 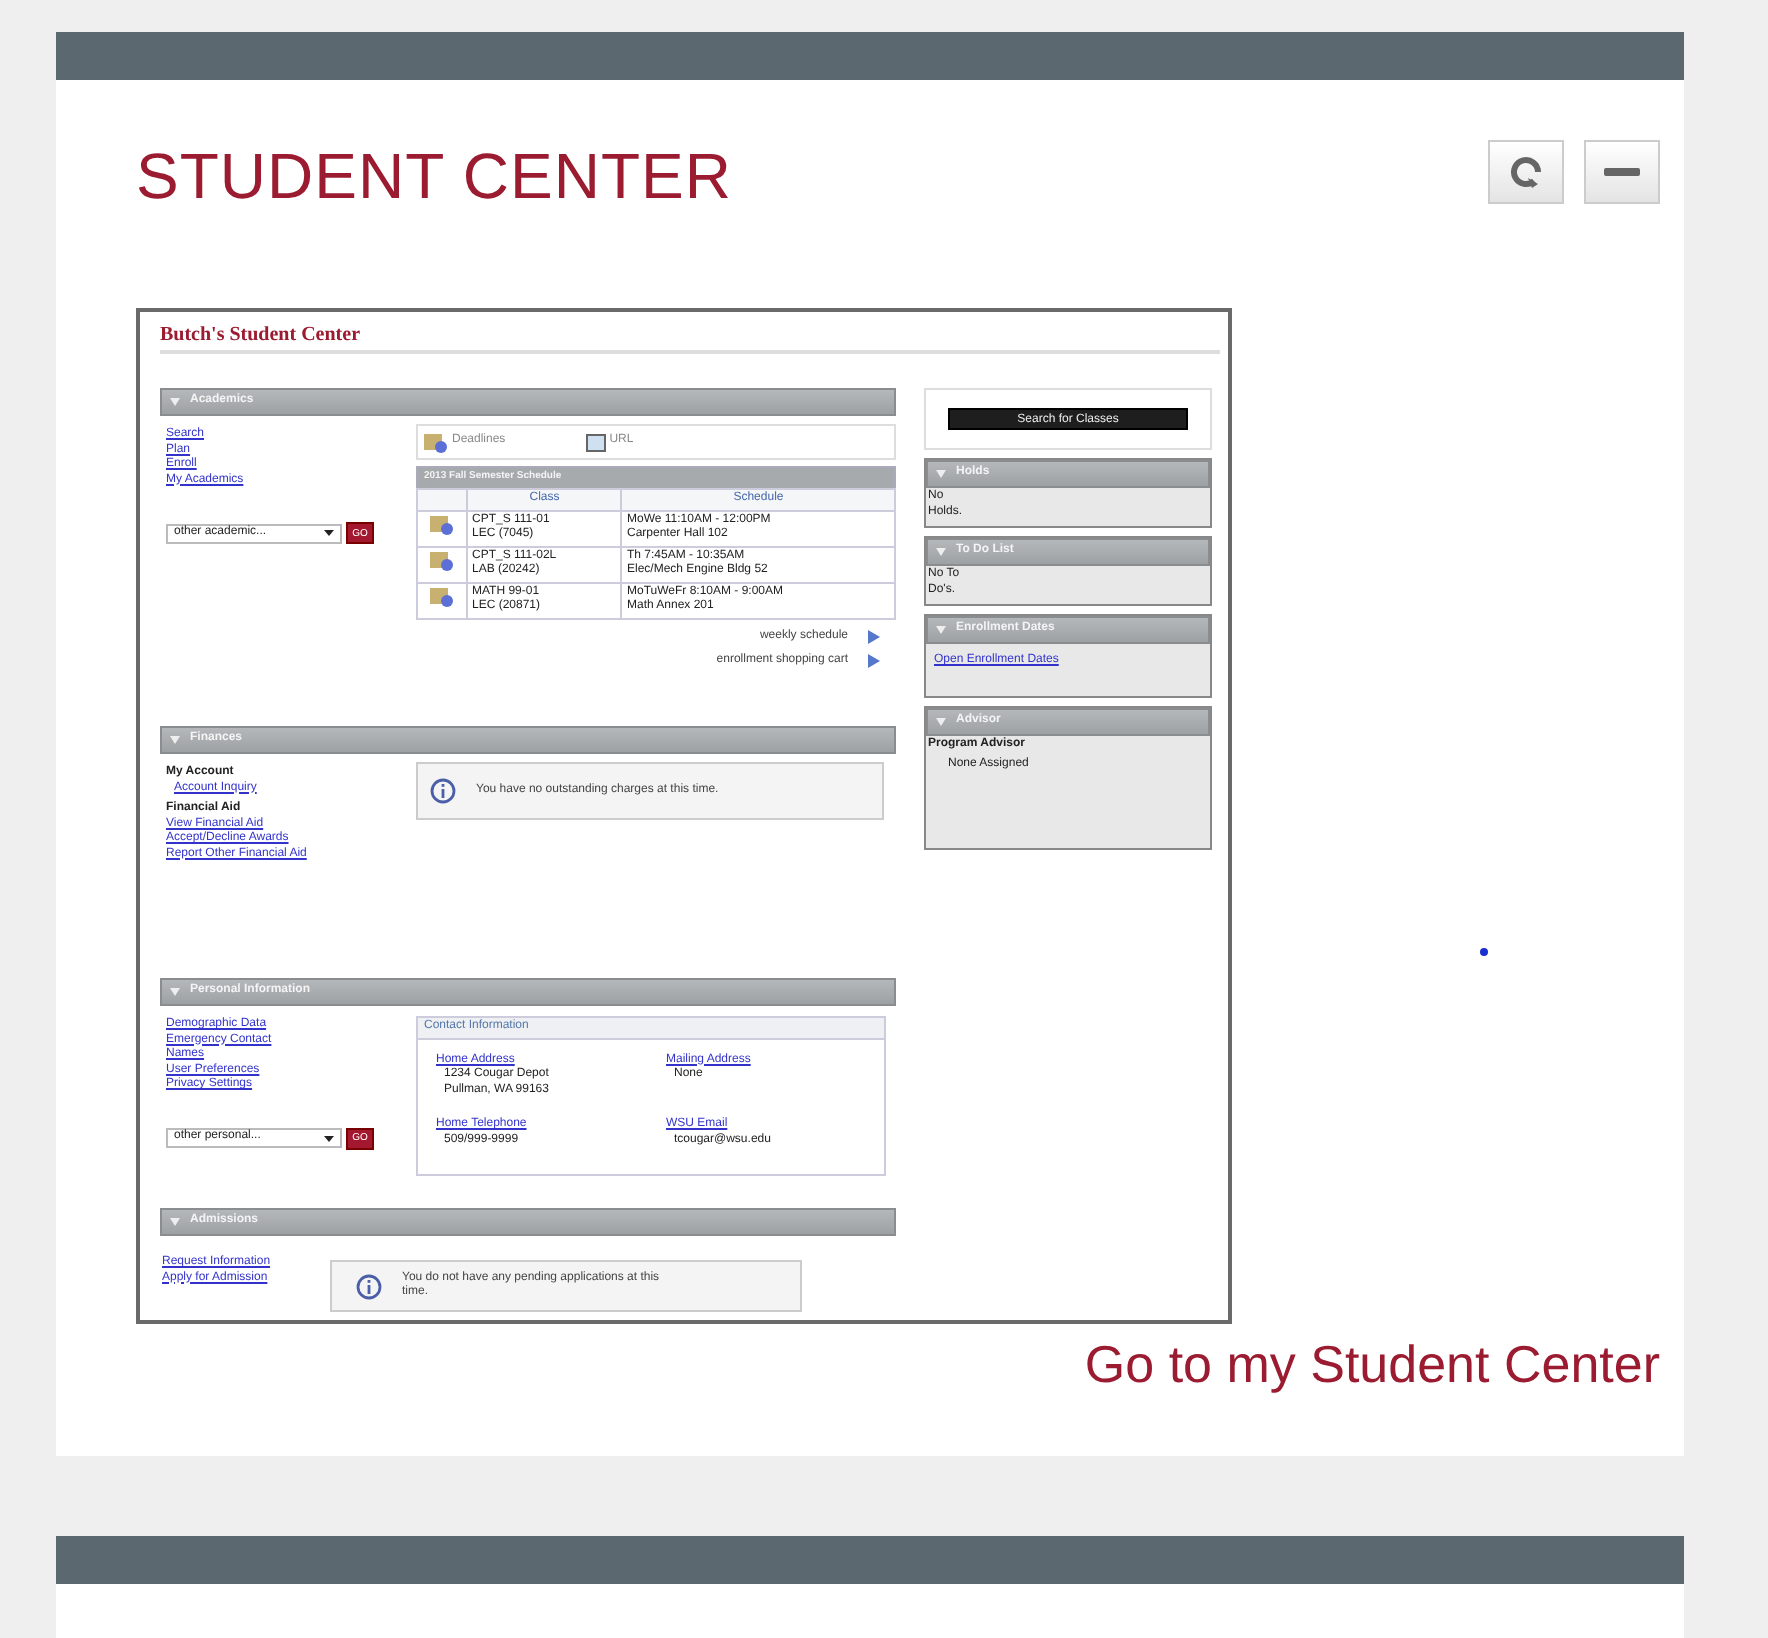 I want to click on refresh-button, so click(x=1526, y=172).